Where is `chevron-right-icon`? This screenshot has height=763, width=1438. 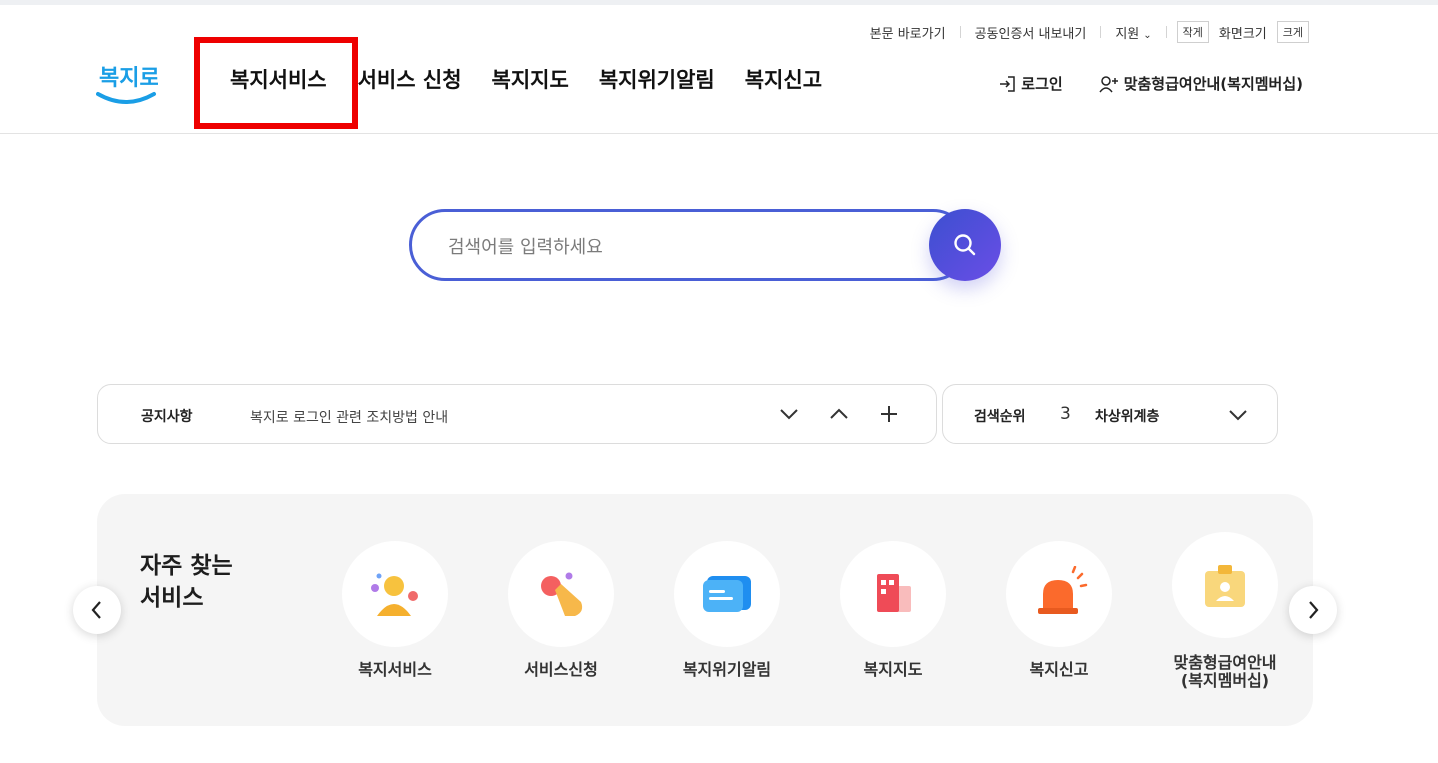 chevron-right-icon is located at coordinates (1314, 610).